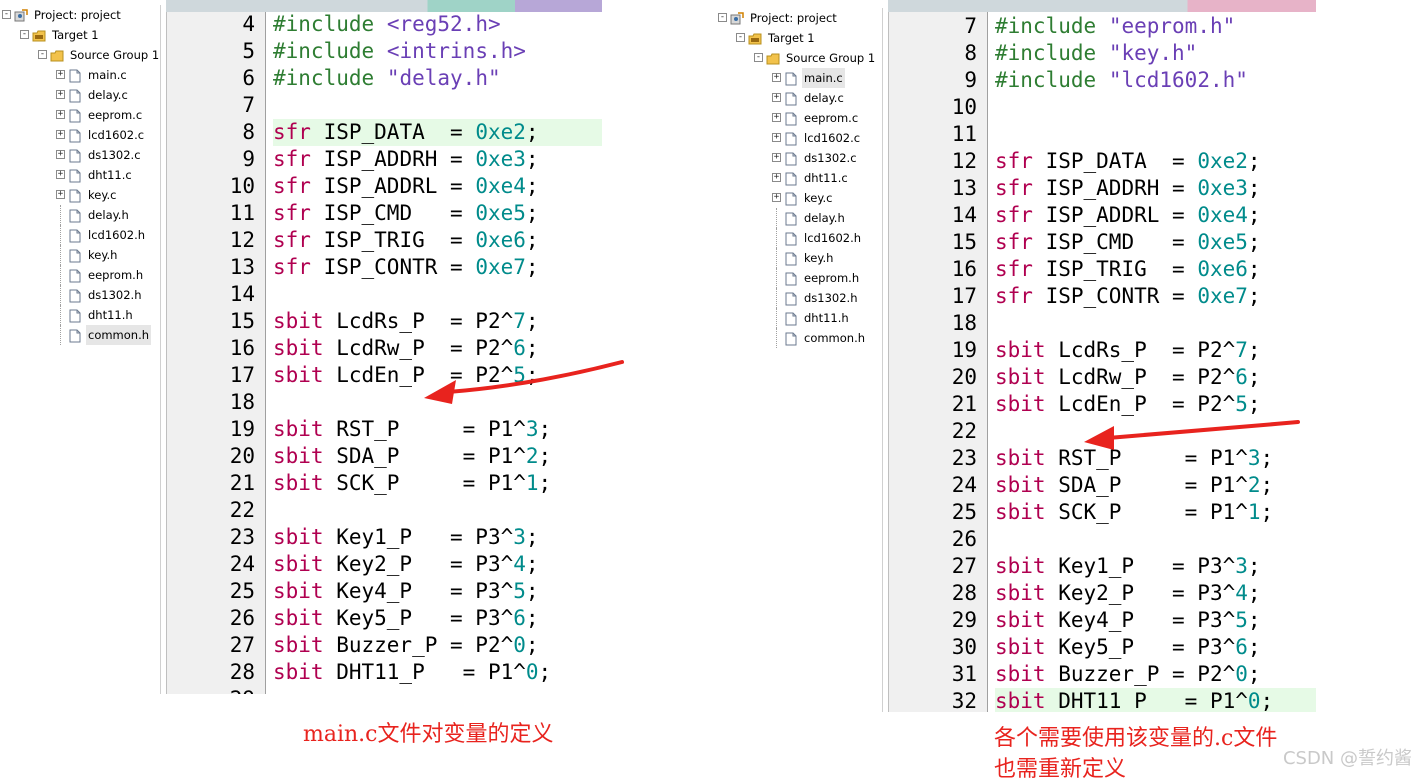 The width and height of the screenshot is (1420, 783). What do you see at coordinates (1155, 404) in the screenshot?
I see `code-line: sbit LcdEn_P = P2^5;` at bounding box center [1155, 404].